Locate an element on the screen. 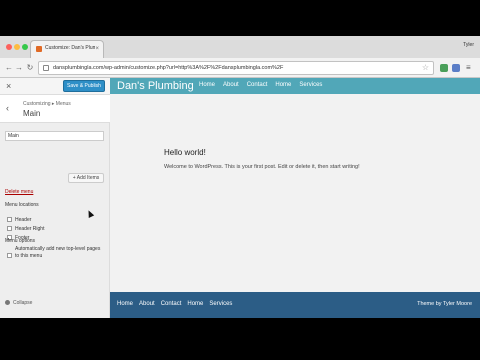 The image size is (480, 360). auto-add-checkbox is located at coordinates (9, 256).